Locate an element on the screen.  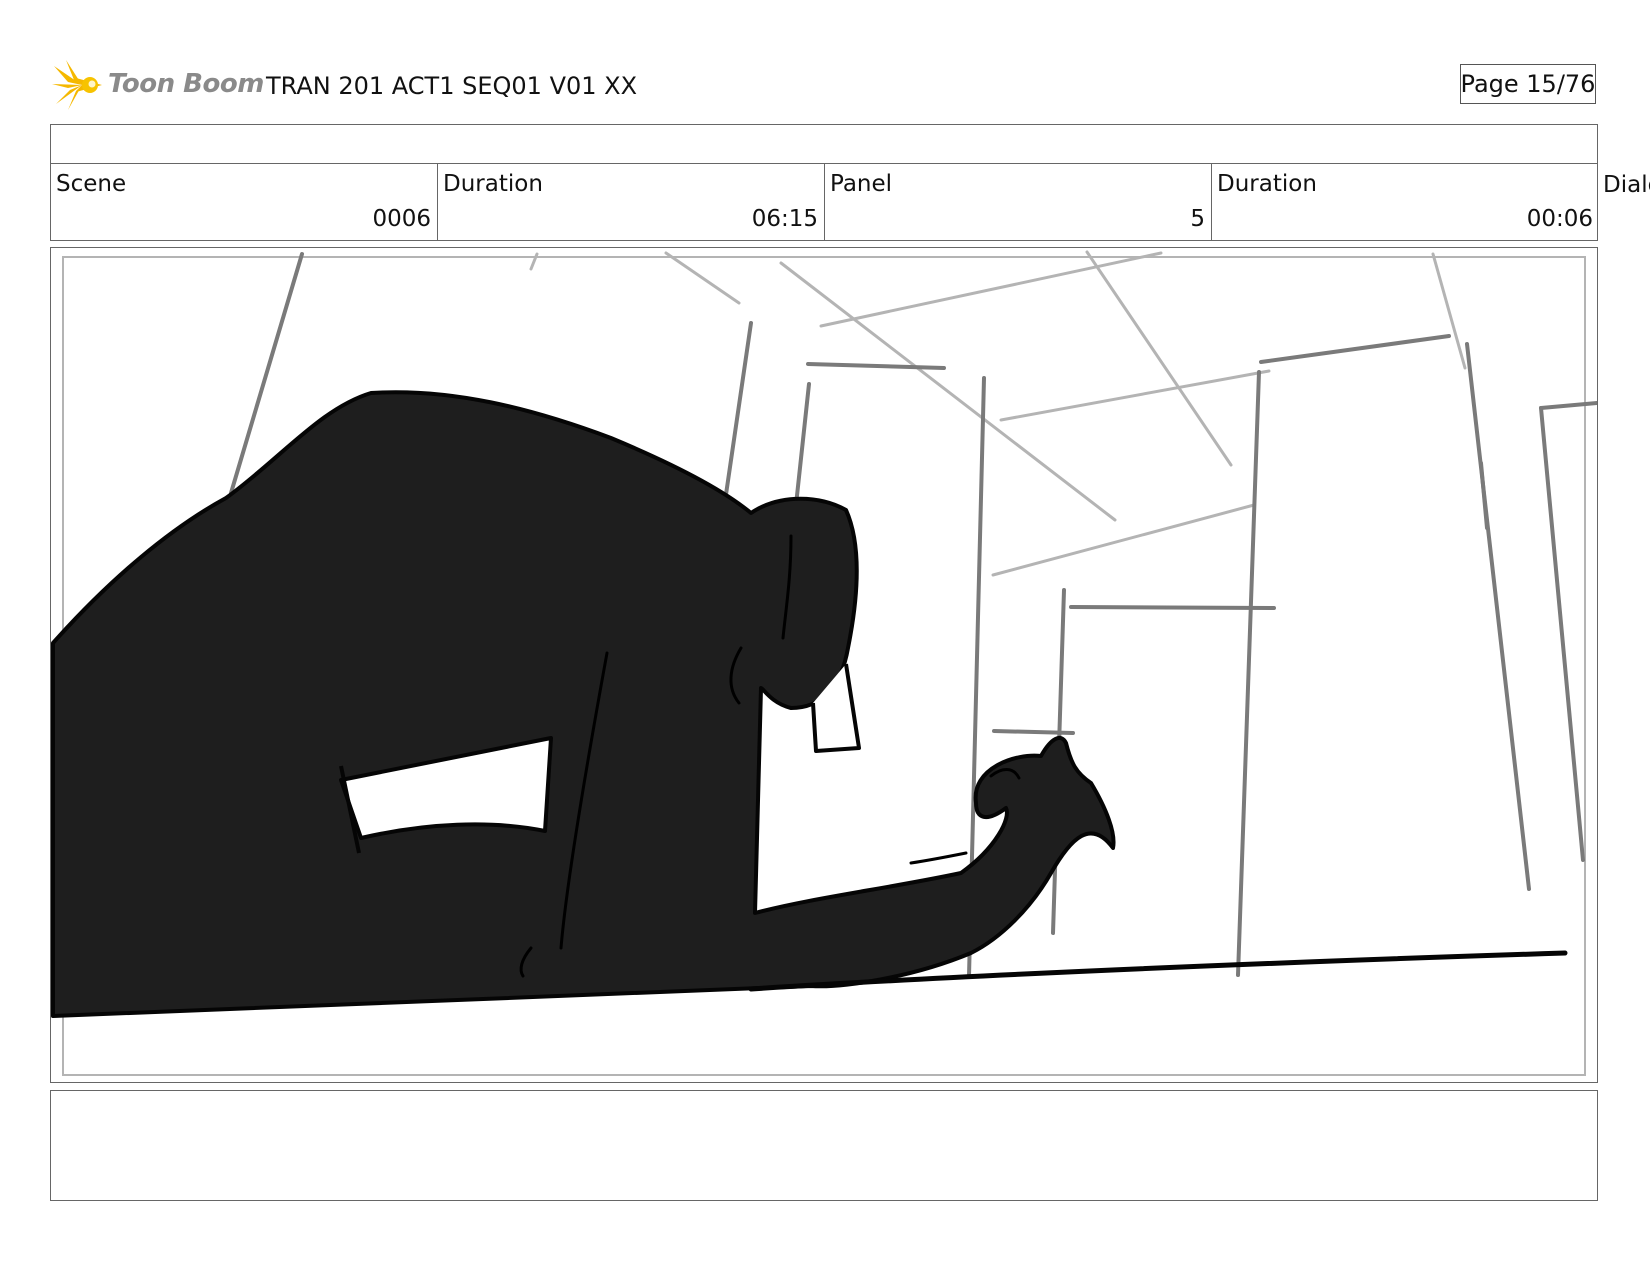
document-title: TRAN 201 ACT1 SEQ01 V01 XX is located at coordinates (452, 86).